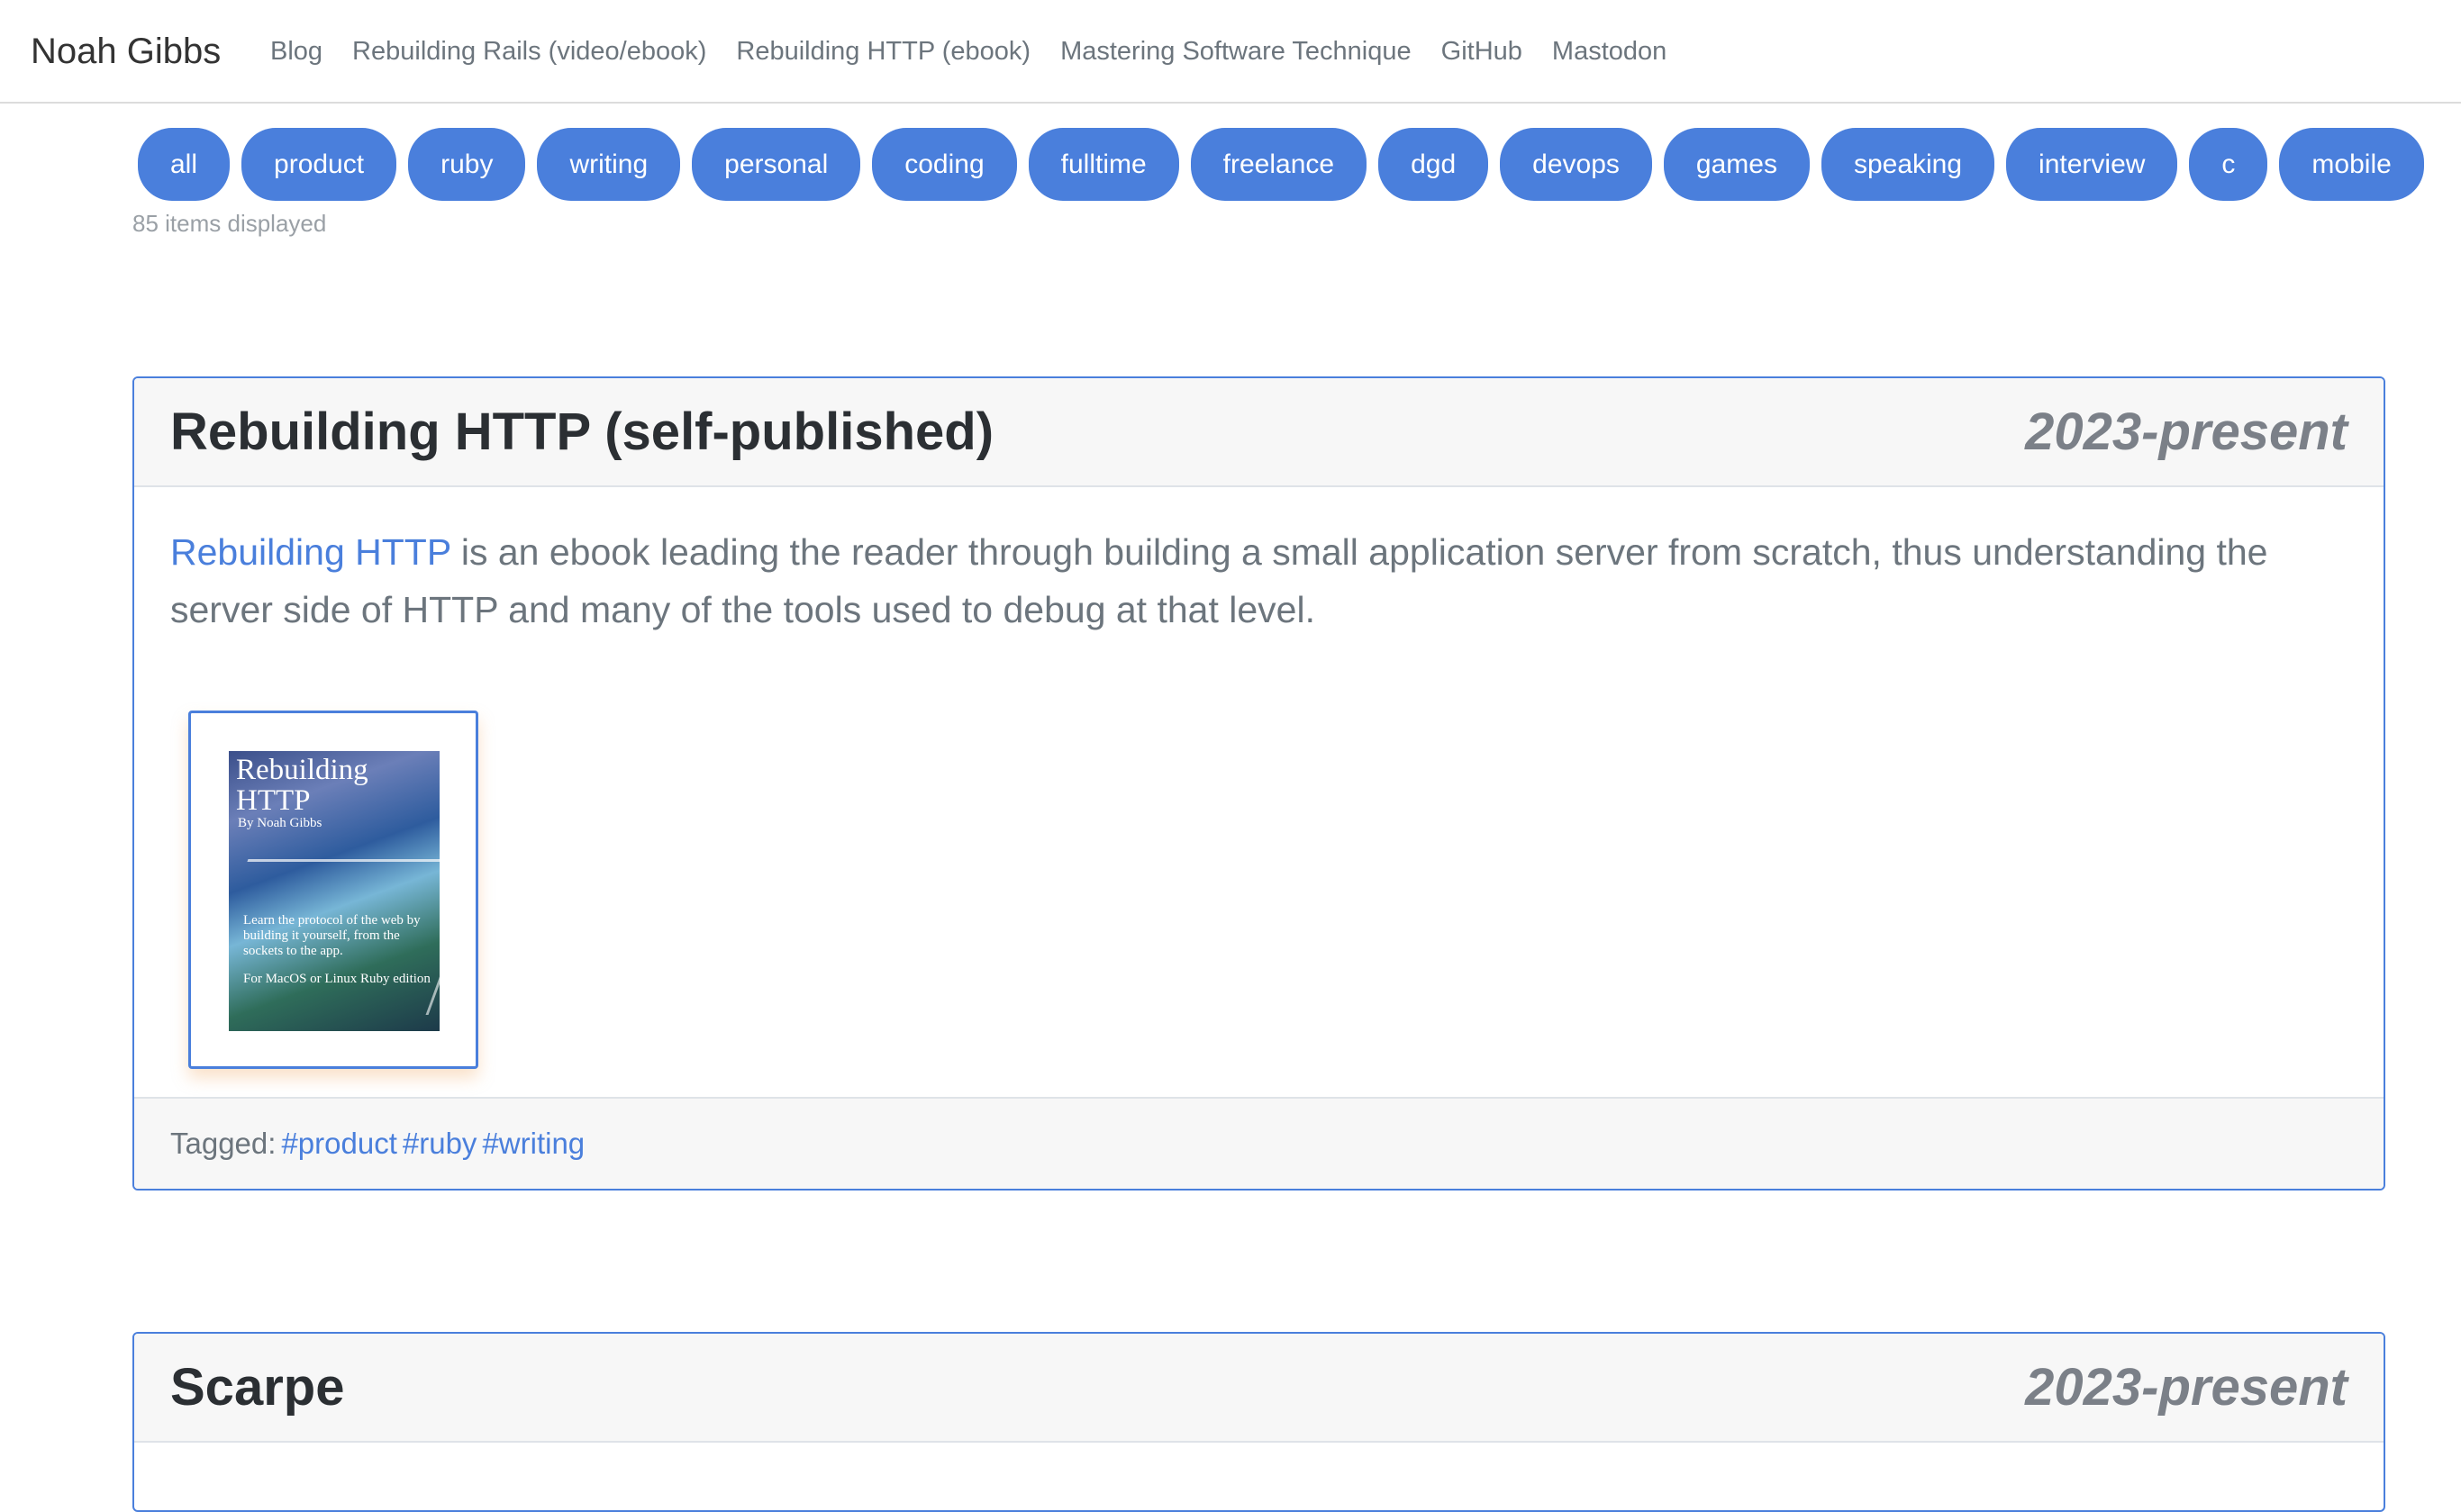 This screenshot has height=1512, width=2461. What do you see at coordinates (126, 52) in the screenshot?
I see `site-brand-link: Noah Gibbs` at bounding box center [126, 52].